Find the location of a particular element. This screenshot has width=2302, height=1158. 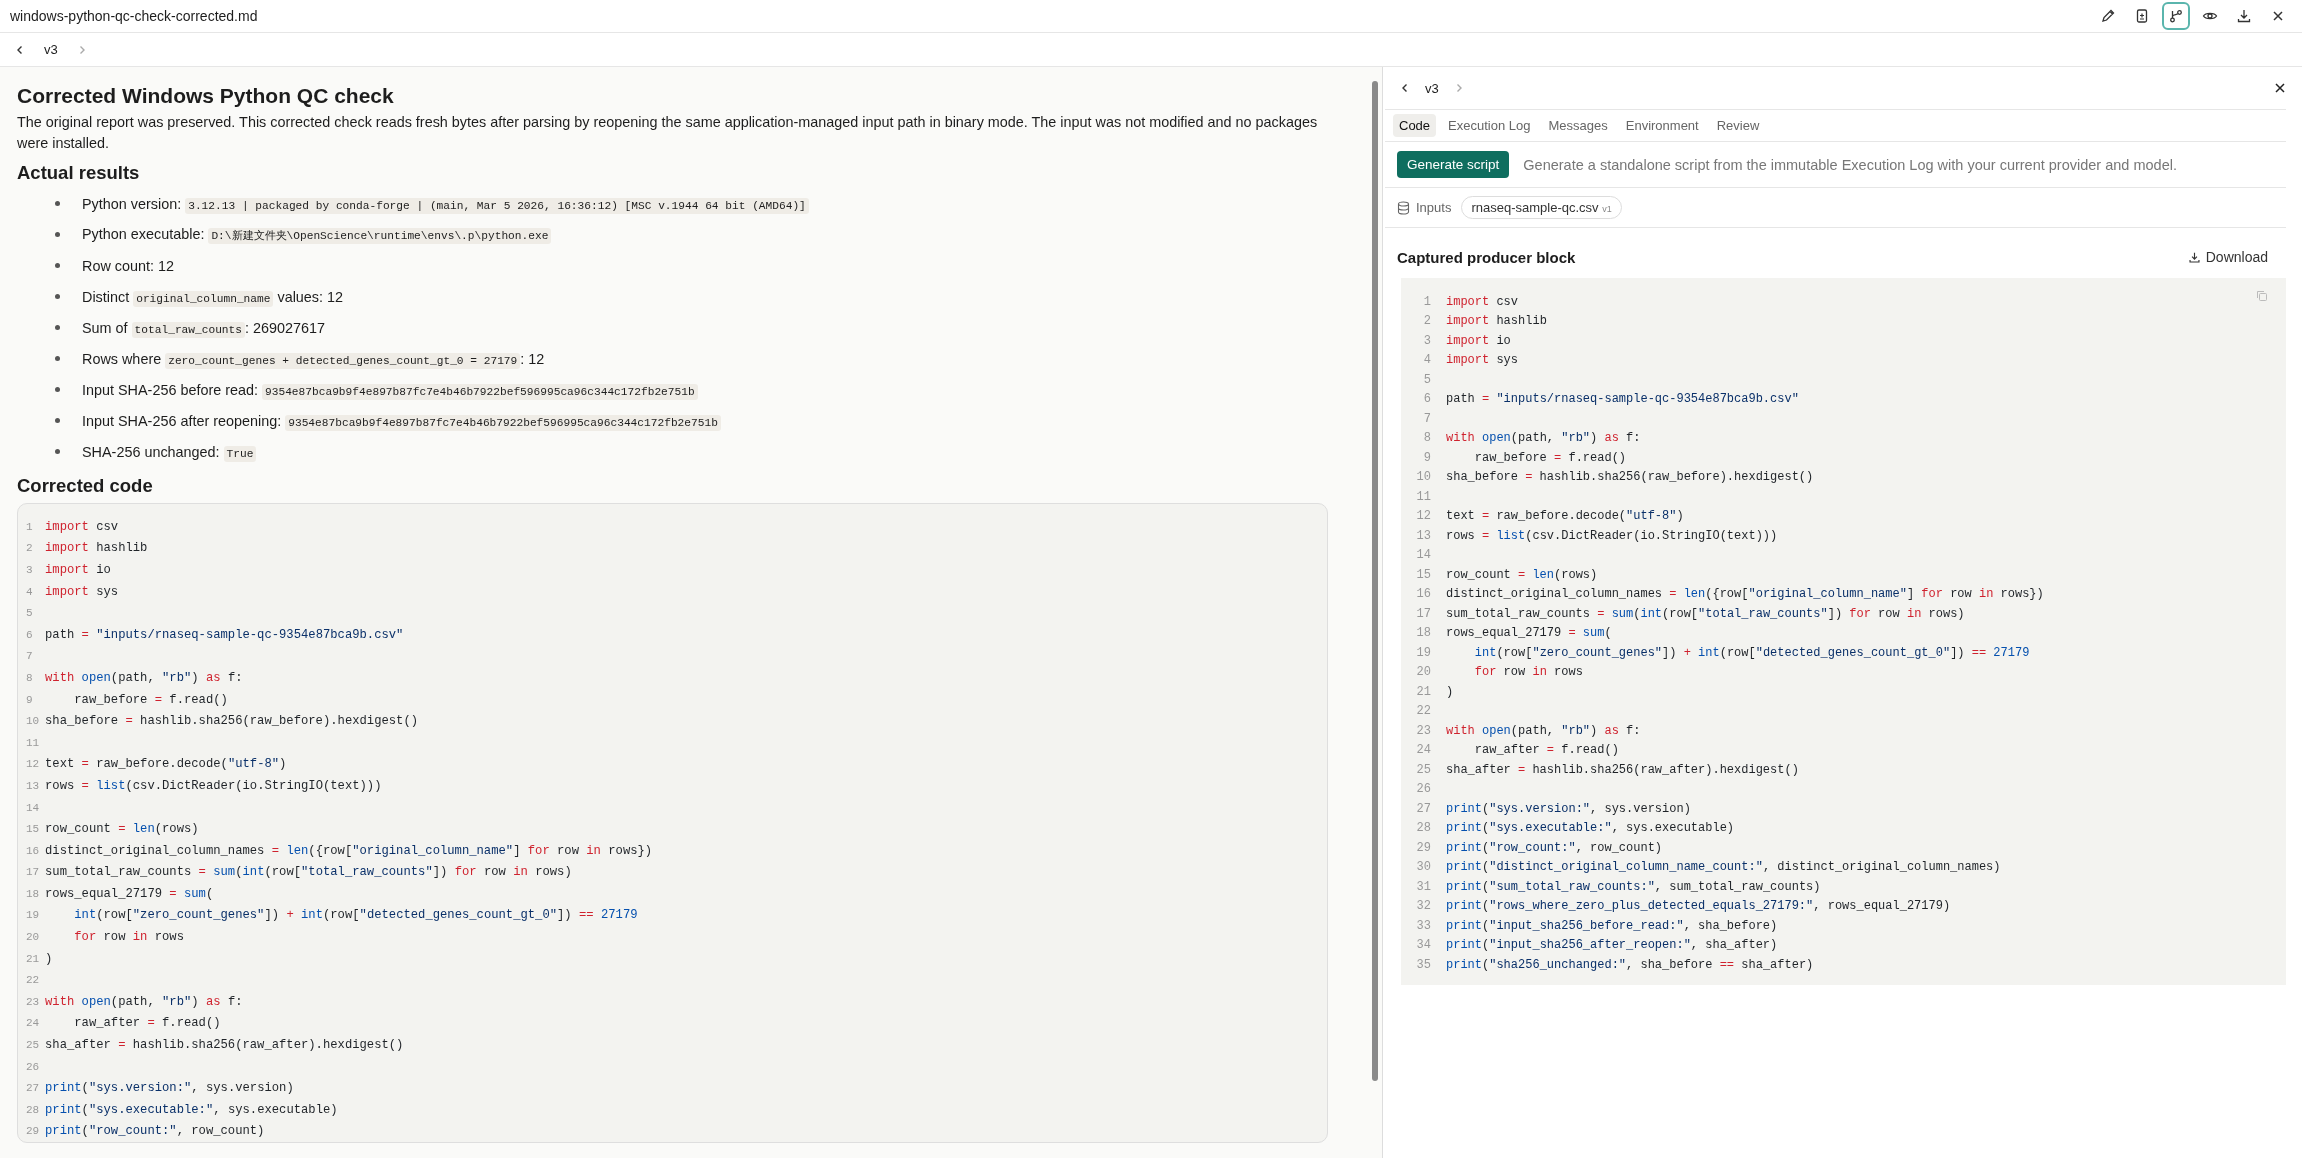

section-heading: Corrected code is located at coordinates (85, 486).